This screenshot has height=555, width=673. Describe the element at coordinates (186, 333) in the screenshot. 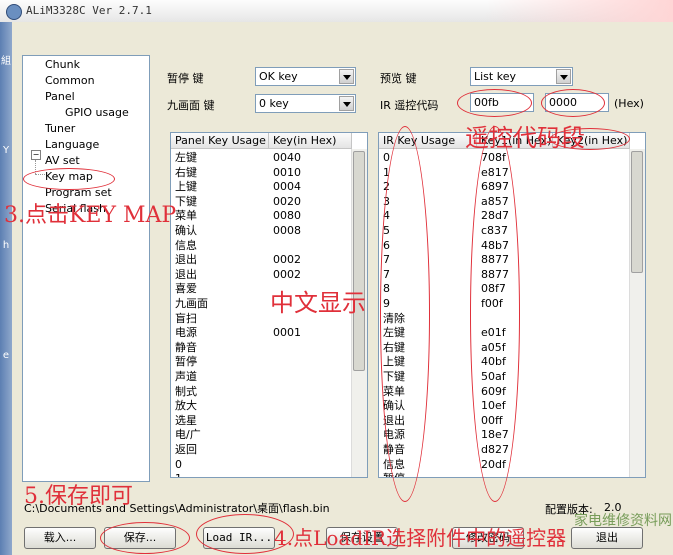

I see `panel-cell: 电源` at that location.